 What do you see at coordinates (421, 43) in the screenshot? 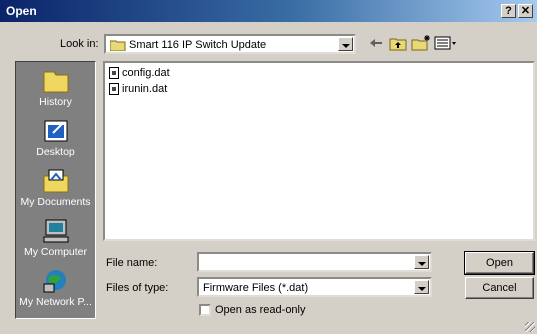
I see `new-folder-icon` at bounding box center [421, 43].